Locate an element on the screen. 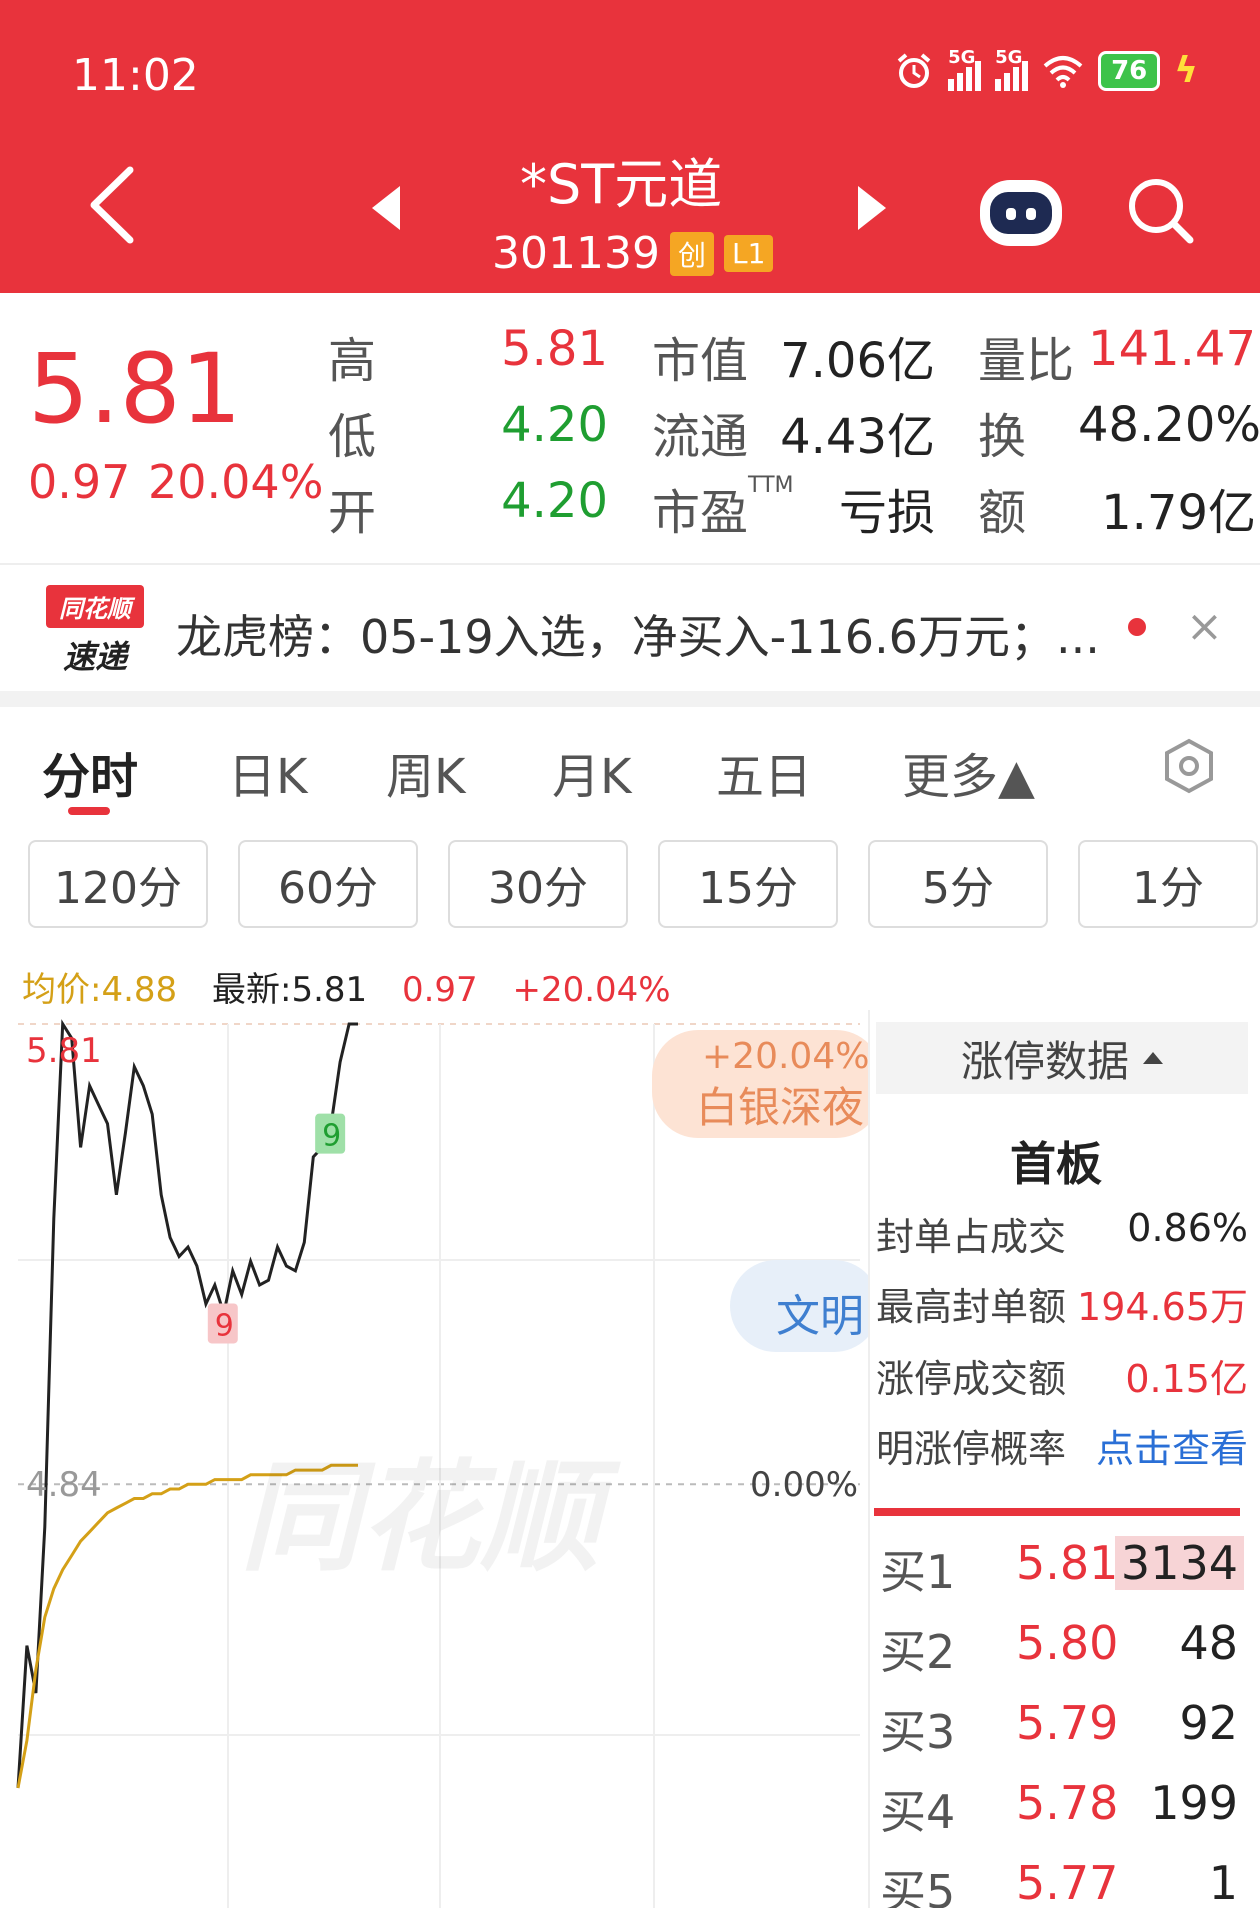 The width and height of the screenshot is (1260, 1908). news-bubble: 文明 is located at coordinates (805, 1306).